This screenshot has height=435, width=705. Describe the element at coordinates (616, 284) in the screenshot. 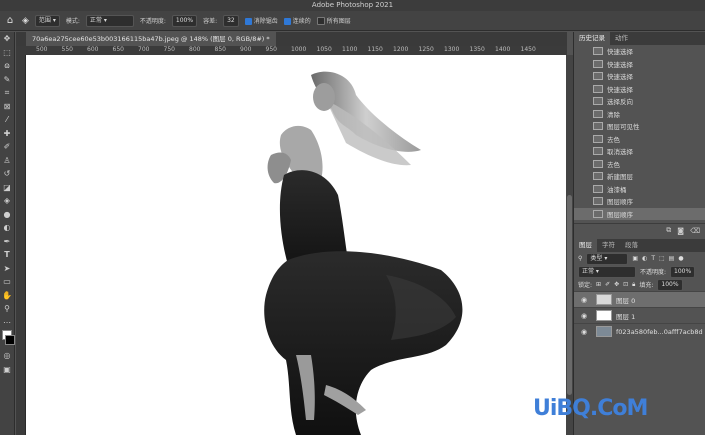

I see `lock-position-icon: ✥` at that location.